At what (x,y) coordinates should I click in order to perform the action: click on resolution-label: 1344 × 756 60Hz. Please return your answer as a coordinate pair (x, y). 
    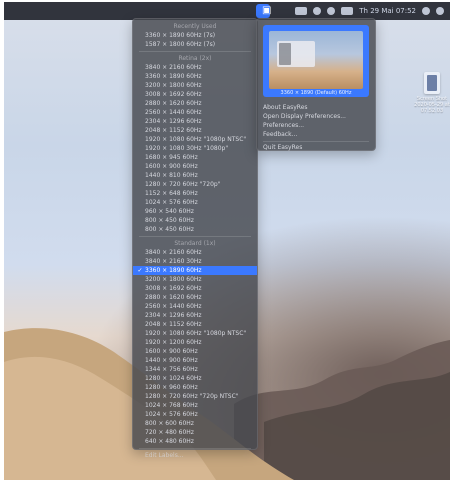
    Looking at the image, I should click on (171, 369).